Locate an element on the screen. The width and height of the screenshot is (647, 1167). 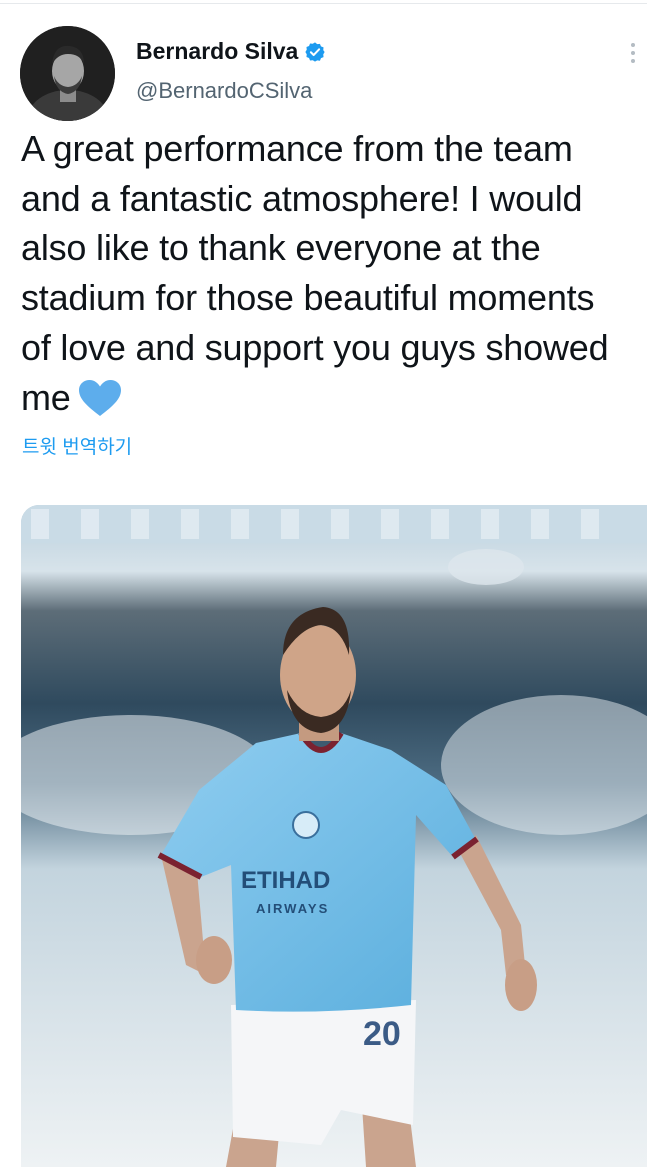
shirt-sponsor-line1: ETIHAD is located at coordinates (285, 880).